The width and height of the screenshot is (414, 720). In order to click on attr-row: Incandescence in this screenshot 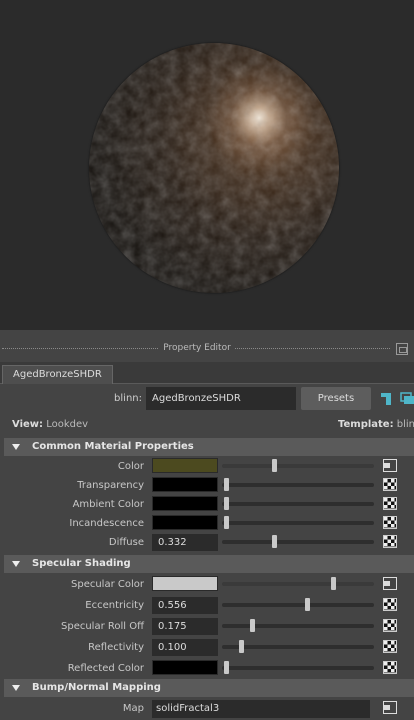, I will do `click(207, 523)`.